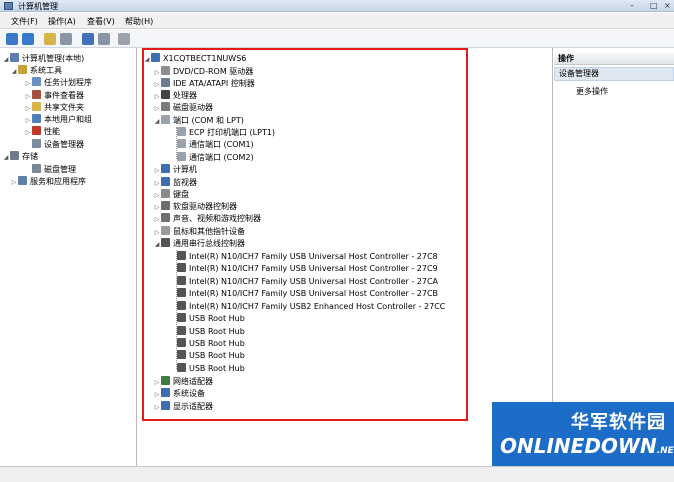  What do you see at coordinates (30, 156) in the screenshot?
I see `tree-item-label: 存储` at bounding box center [30, 156].